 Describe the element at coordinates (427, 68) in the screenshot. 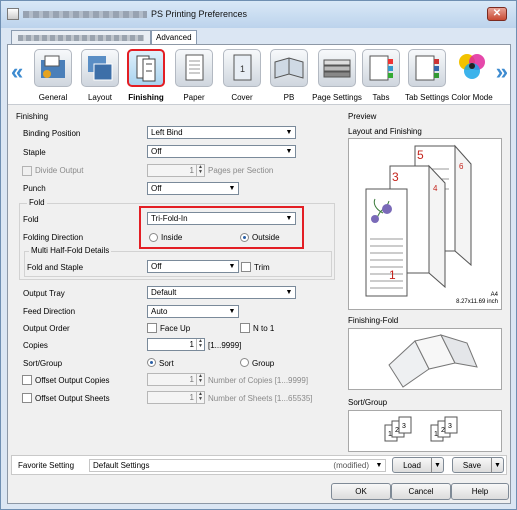

I see `tab-settings-icon` at that location.